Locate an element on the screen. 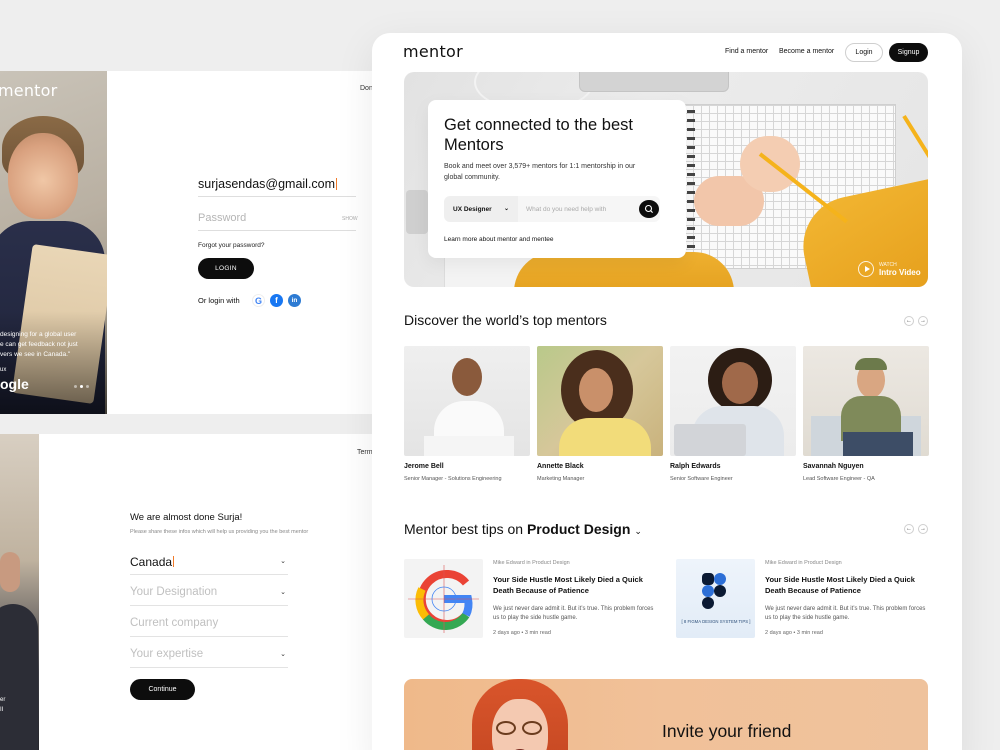 This screenshot has height=750, width=1000. mentor-role: Senior Manager - Solutions Engineering is located at coordinates (453, 479).